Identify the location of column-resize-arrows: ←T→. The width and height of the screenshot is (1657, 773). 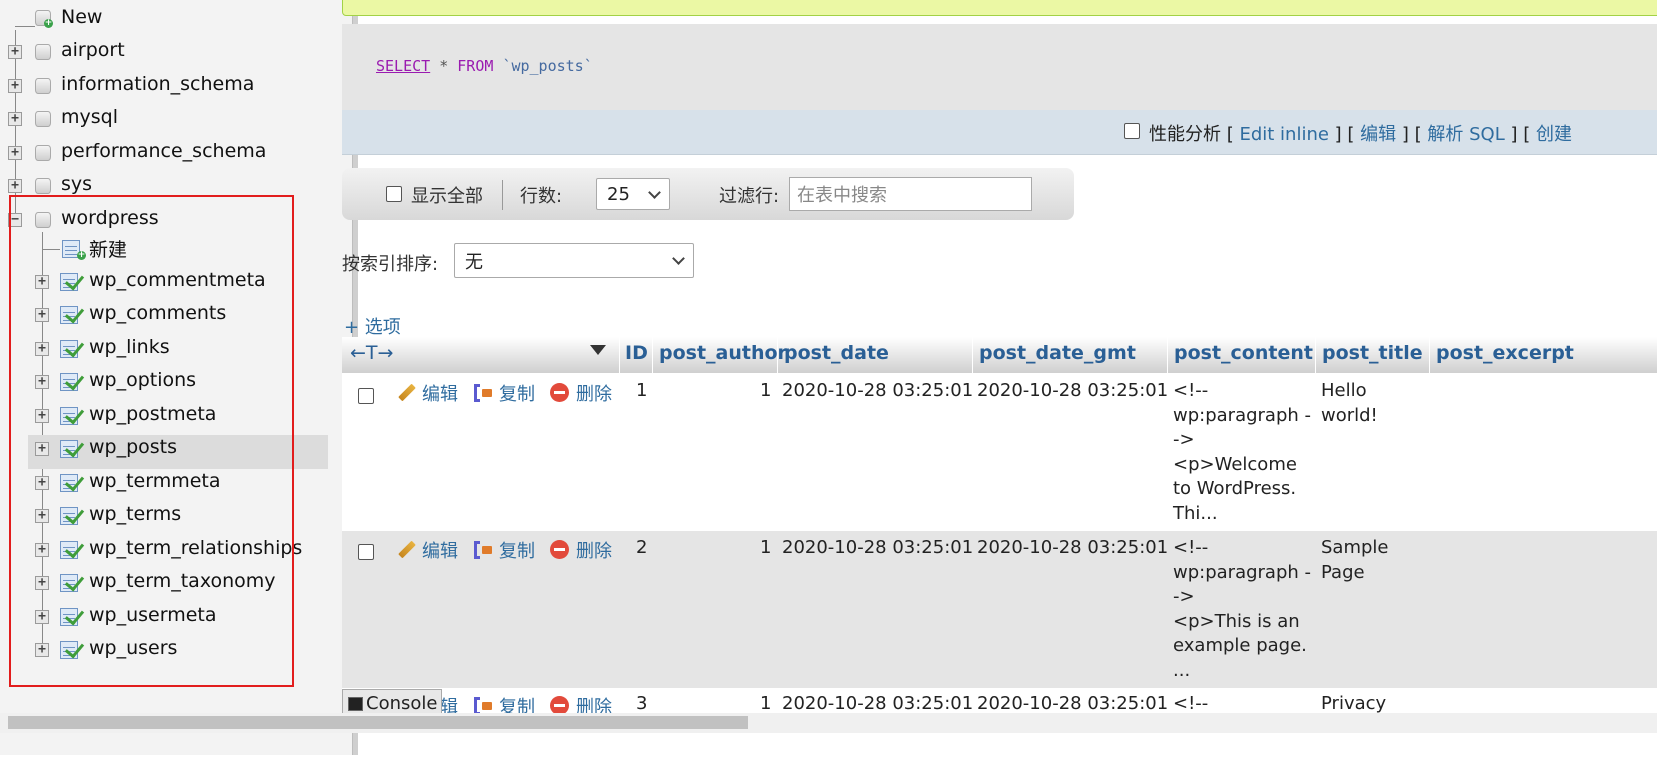
(371, 353).